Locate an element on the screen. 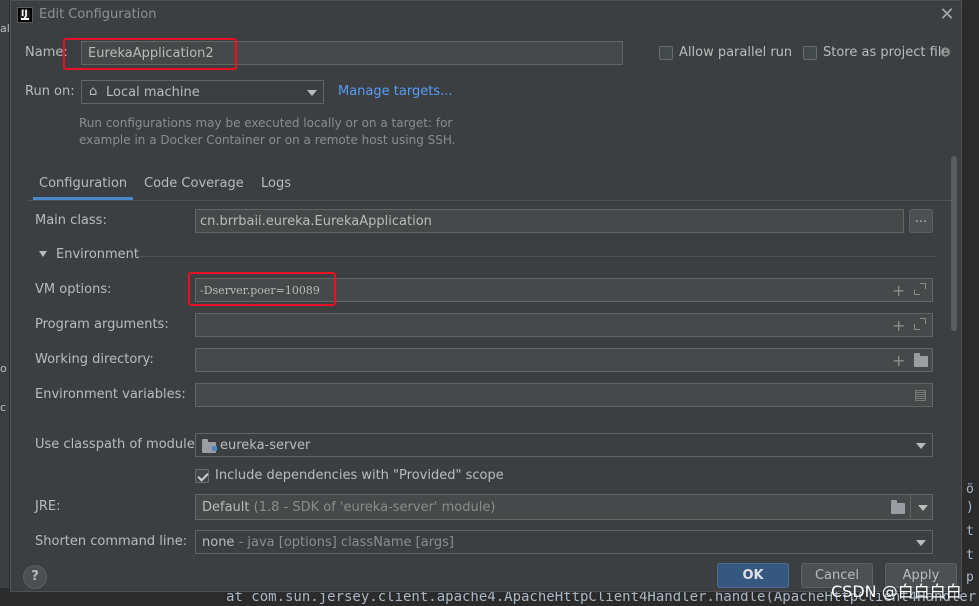 The image size is (979, 606). gear-icon: ⚙ is located at coordinates (945, 53).